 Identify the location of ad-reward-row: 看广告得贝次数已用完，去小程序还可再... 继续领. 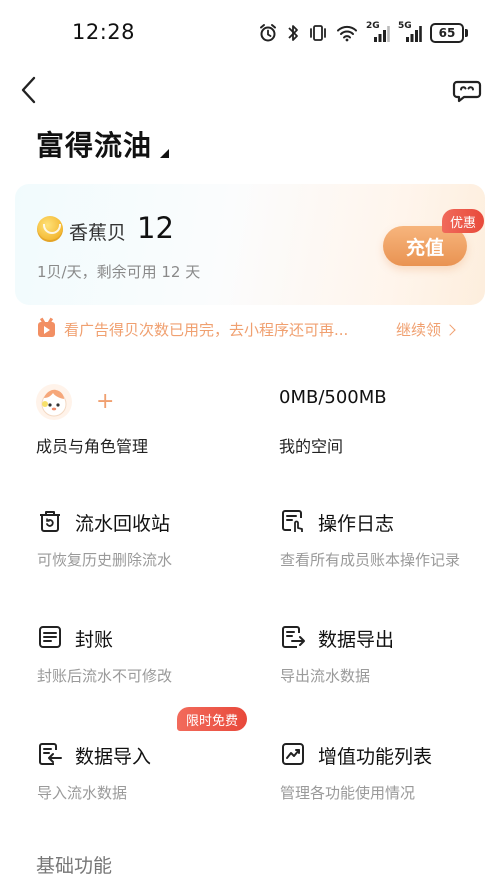
(253, 329).